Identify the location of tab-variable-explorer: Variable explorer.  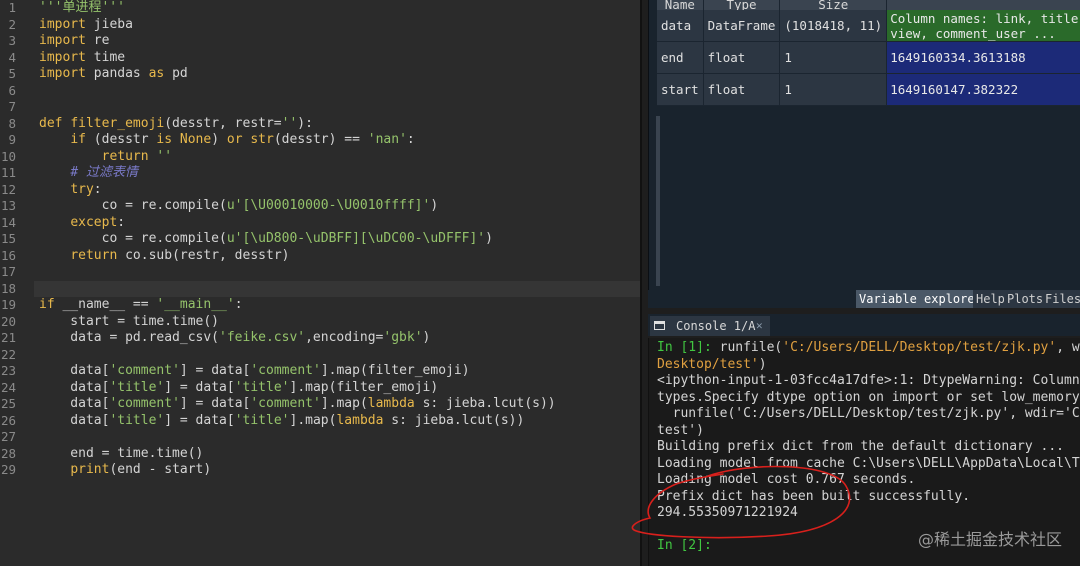
(920, 299).